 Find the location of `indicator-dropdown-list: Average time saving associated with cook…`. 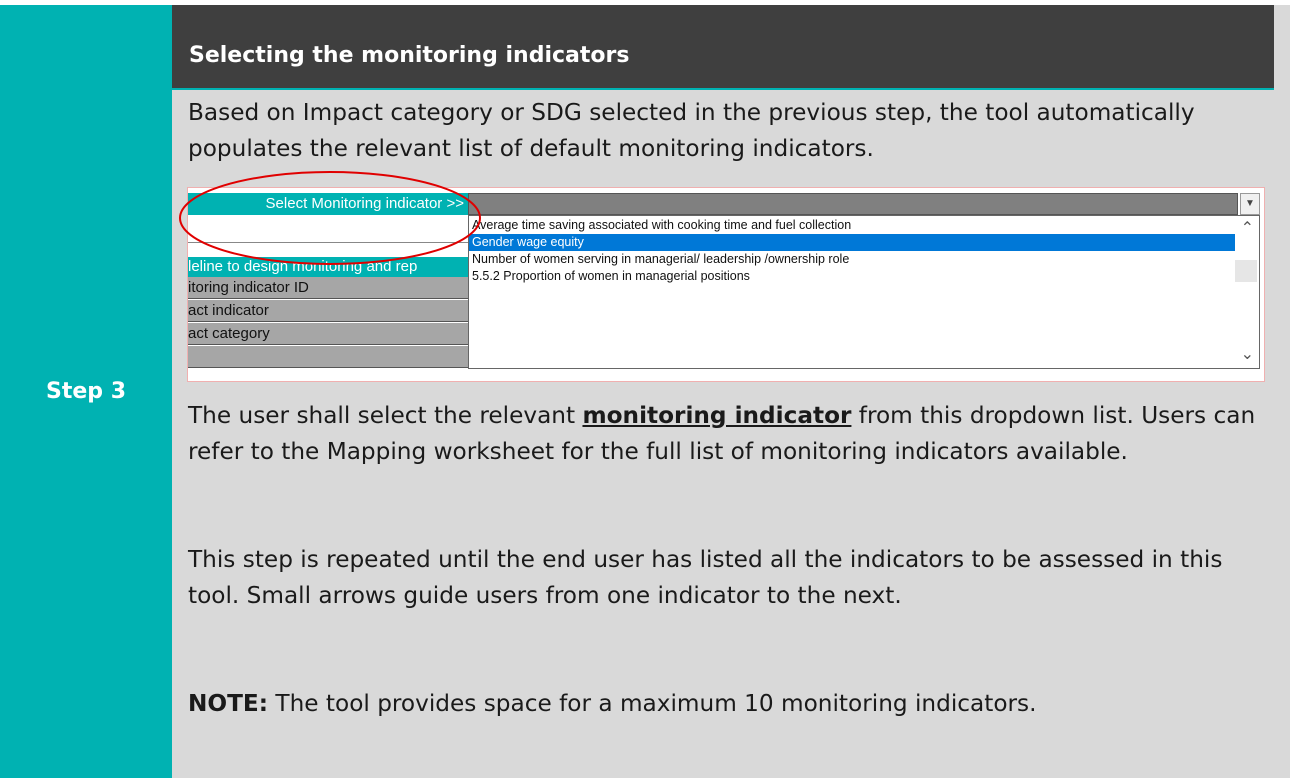

indicator-dropdown-list: Average time saving associated with cook… is located at coordinates (864, 292).